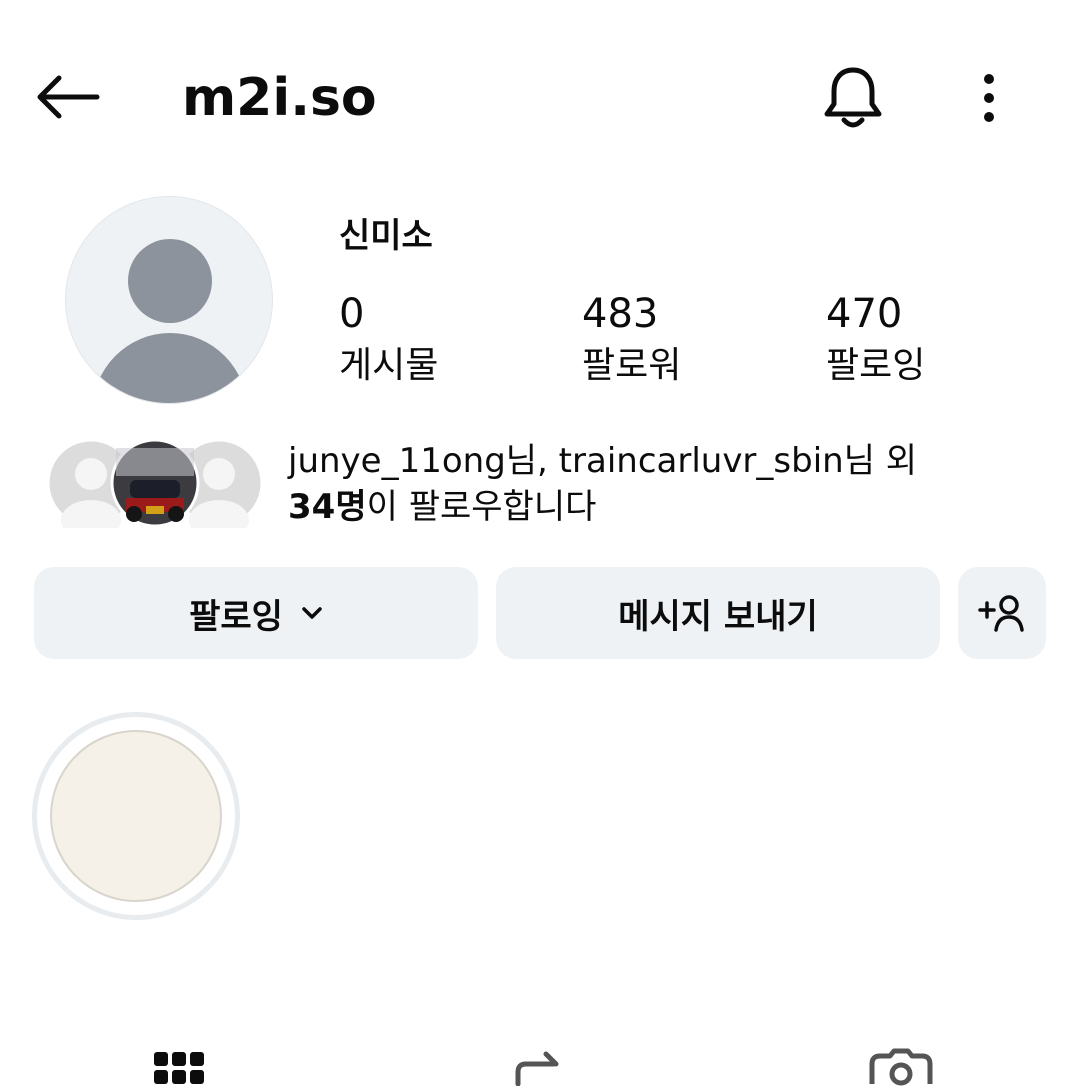 This screenshot has height=1090, width=1080. What do you see at coordinates (320, 3) in the screenshot?
I see `status-bar-remnant` at bounding box center [320, 3].